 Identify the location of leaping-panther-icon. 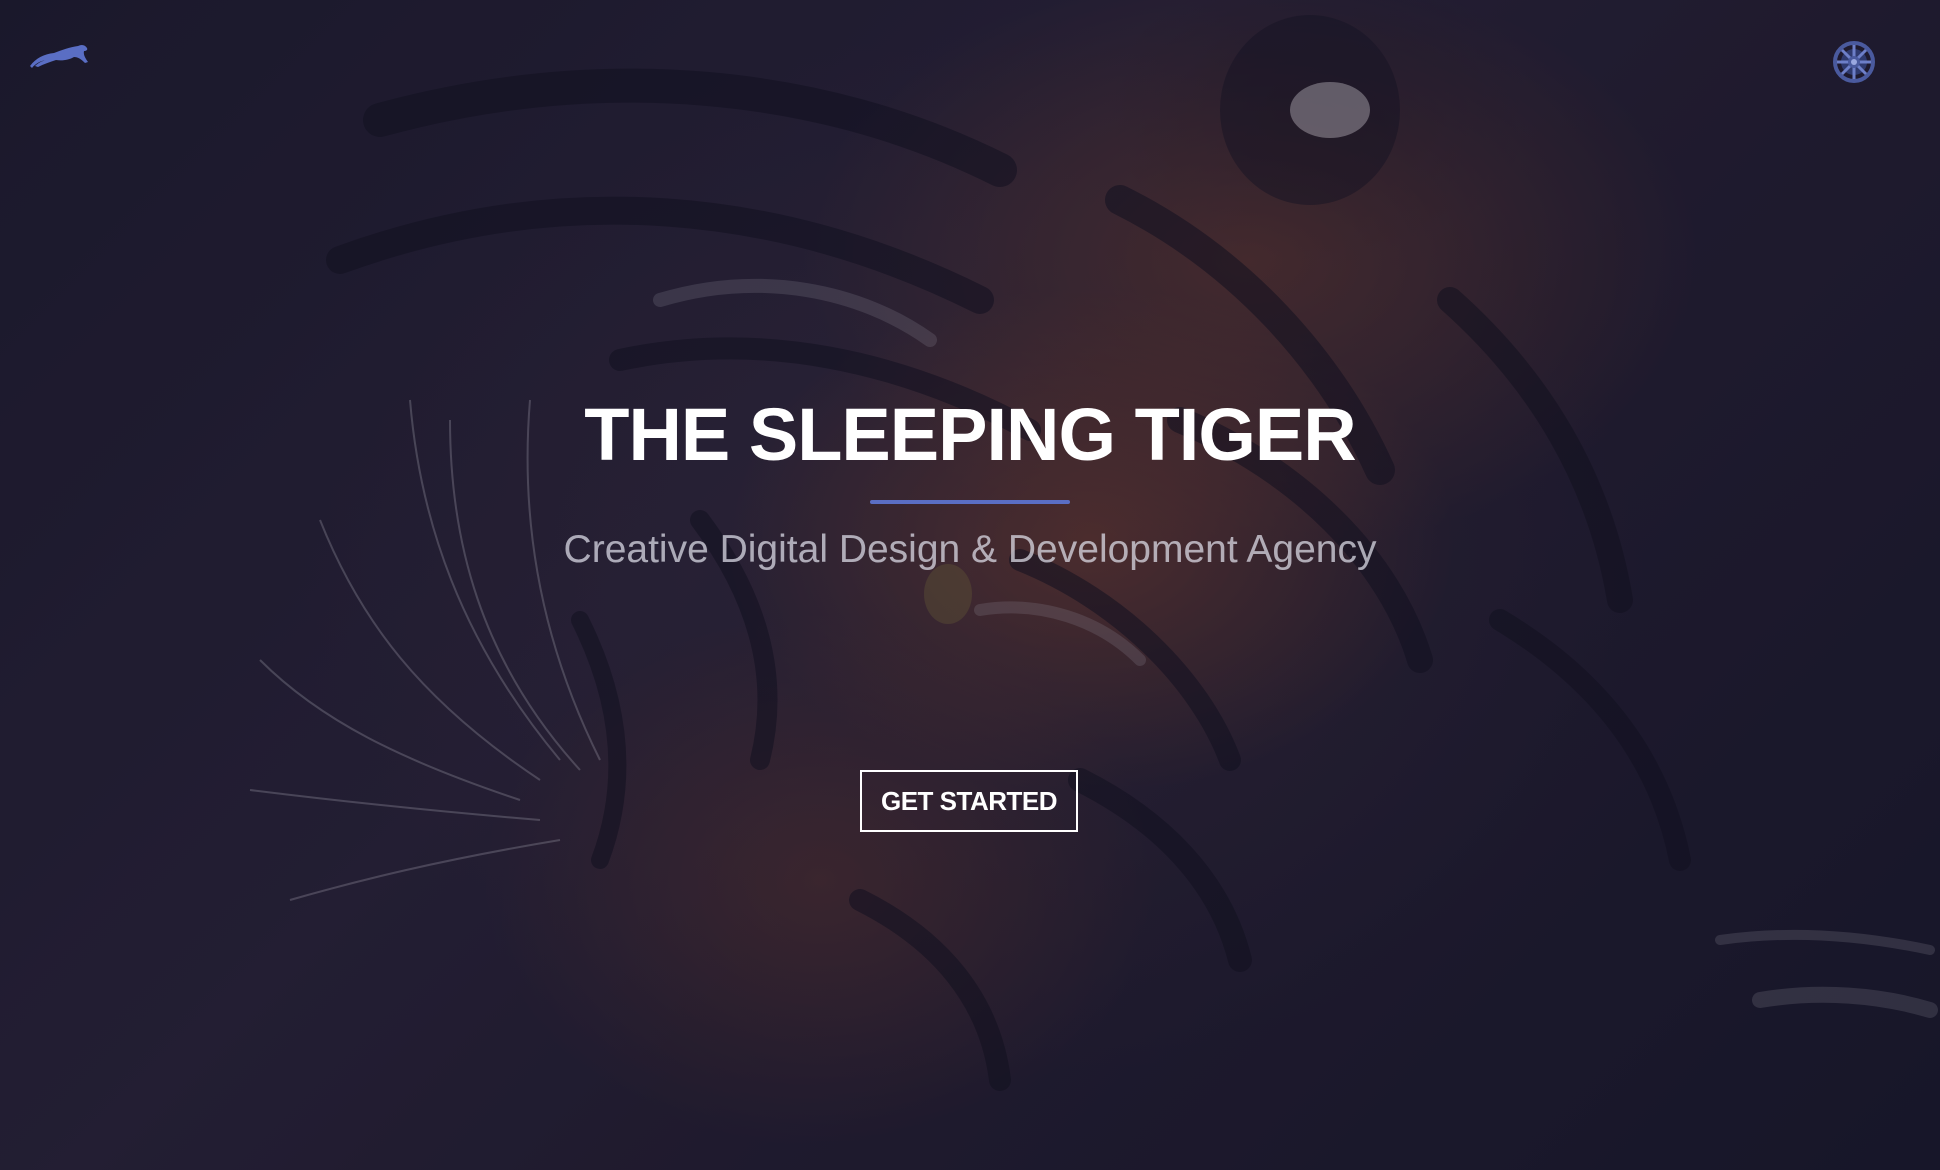
(59, 56).